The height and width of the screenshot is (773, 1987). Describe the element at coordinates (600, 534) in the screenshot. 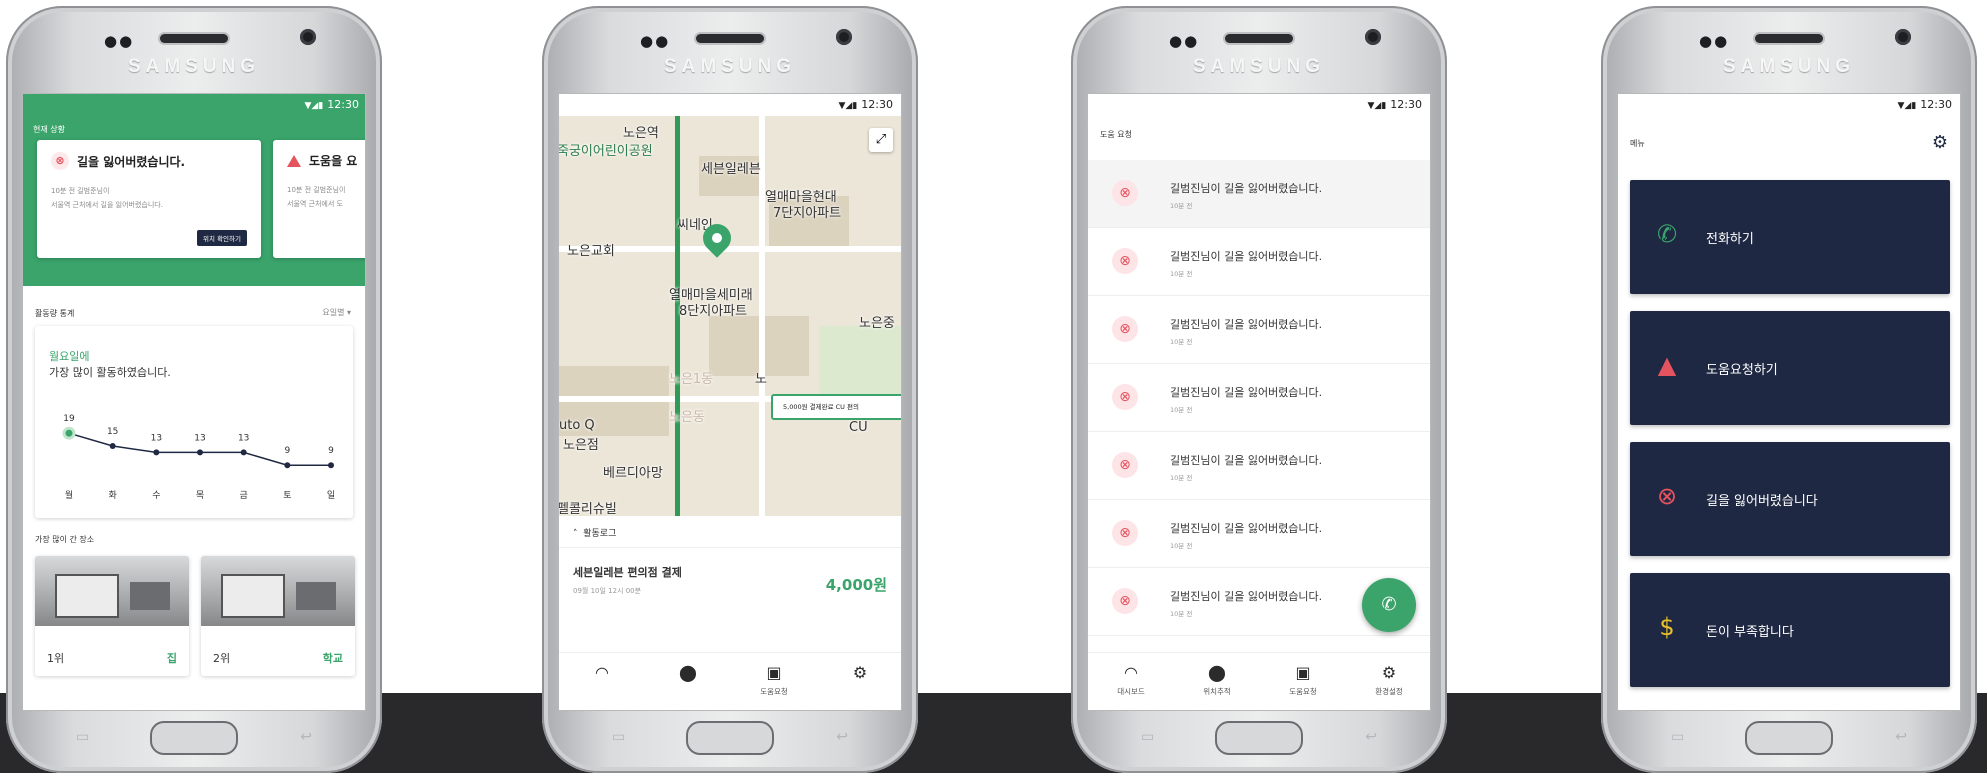

I see `activity-log-label: 활동로그` at that location.